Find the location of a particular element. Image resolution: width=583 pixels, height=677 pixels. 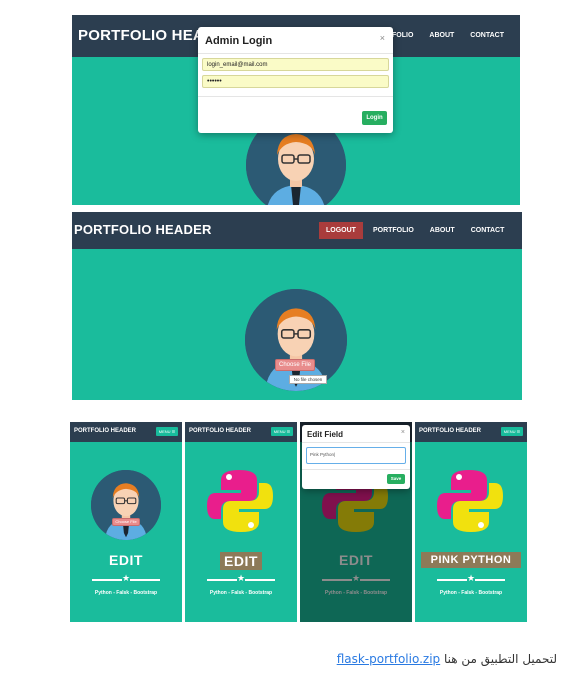

nav-links: FOLIO ABOUT CONTACT is located at coordinates (448, 35).